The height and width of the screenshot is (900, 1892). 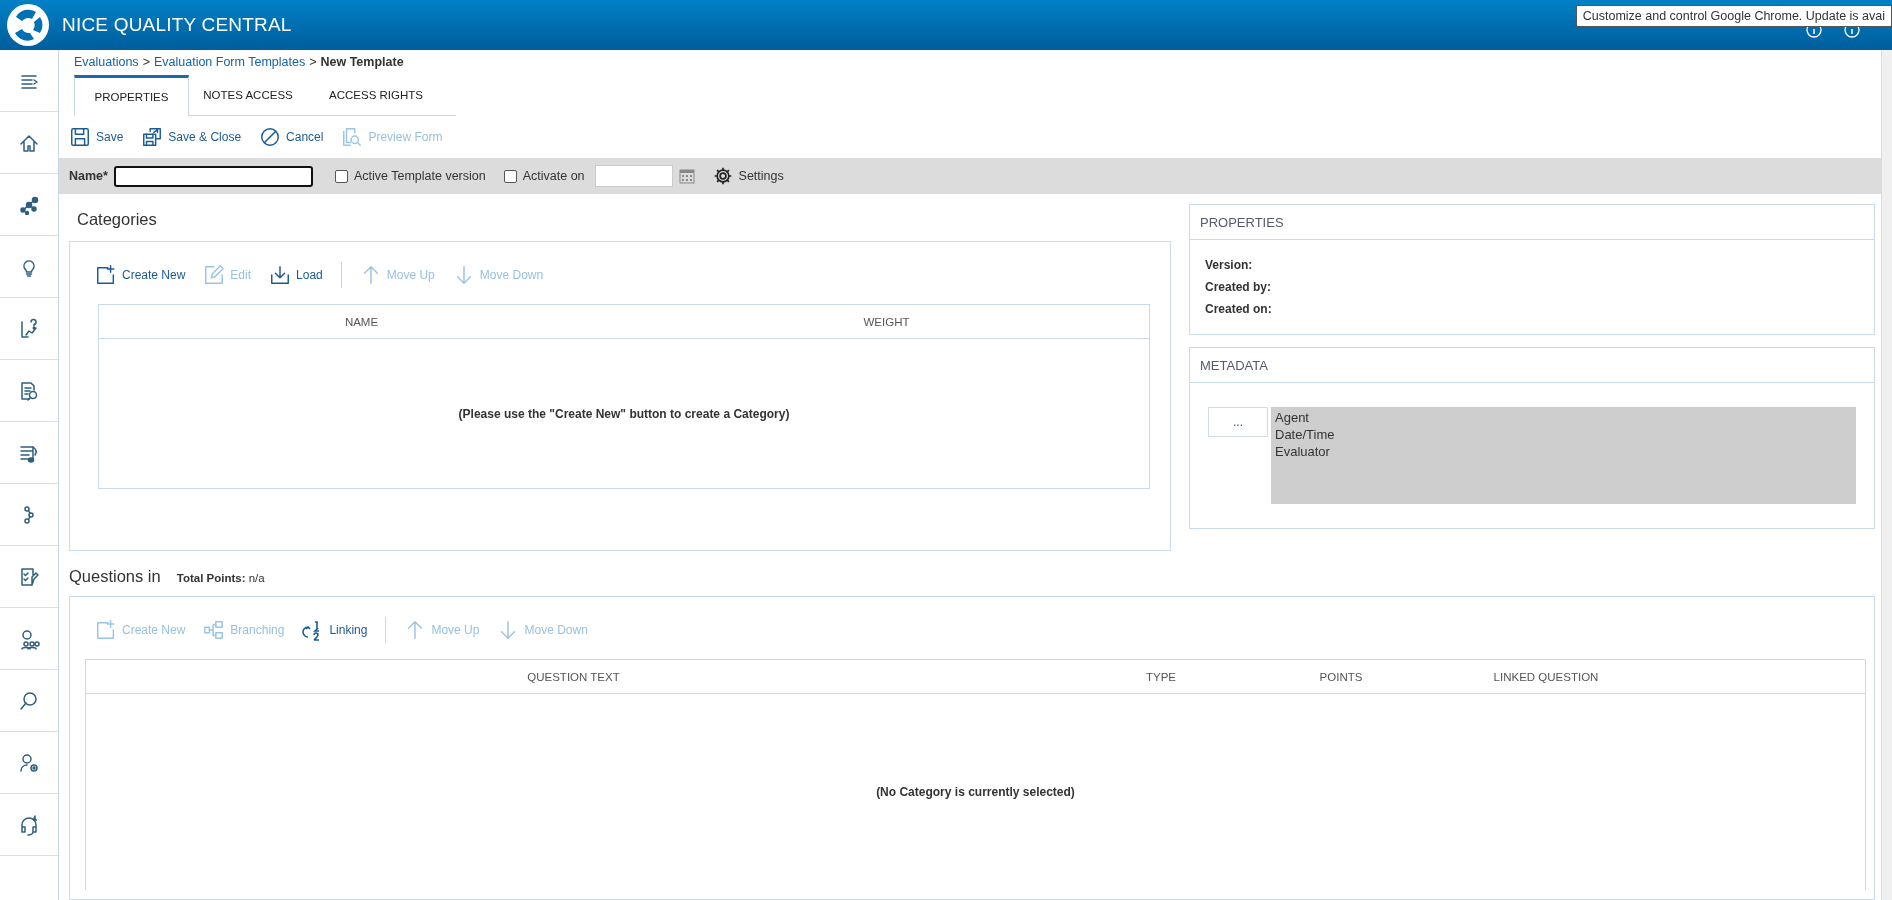 What do you see at coordinates (339, 630) in the screenshot?
I see `link-order-button: Linking` at bounding box center [339, 630].